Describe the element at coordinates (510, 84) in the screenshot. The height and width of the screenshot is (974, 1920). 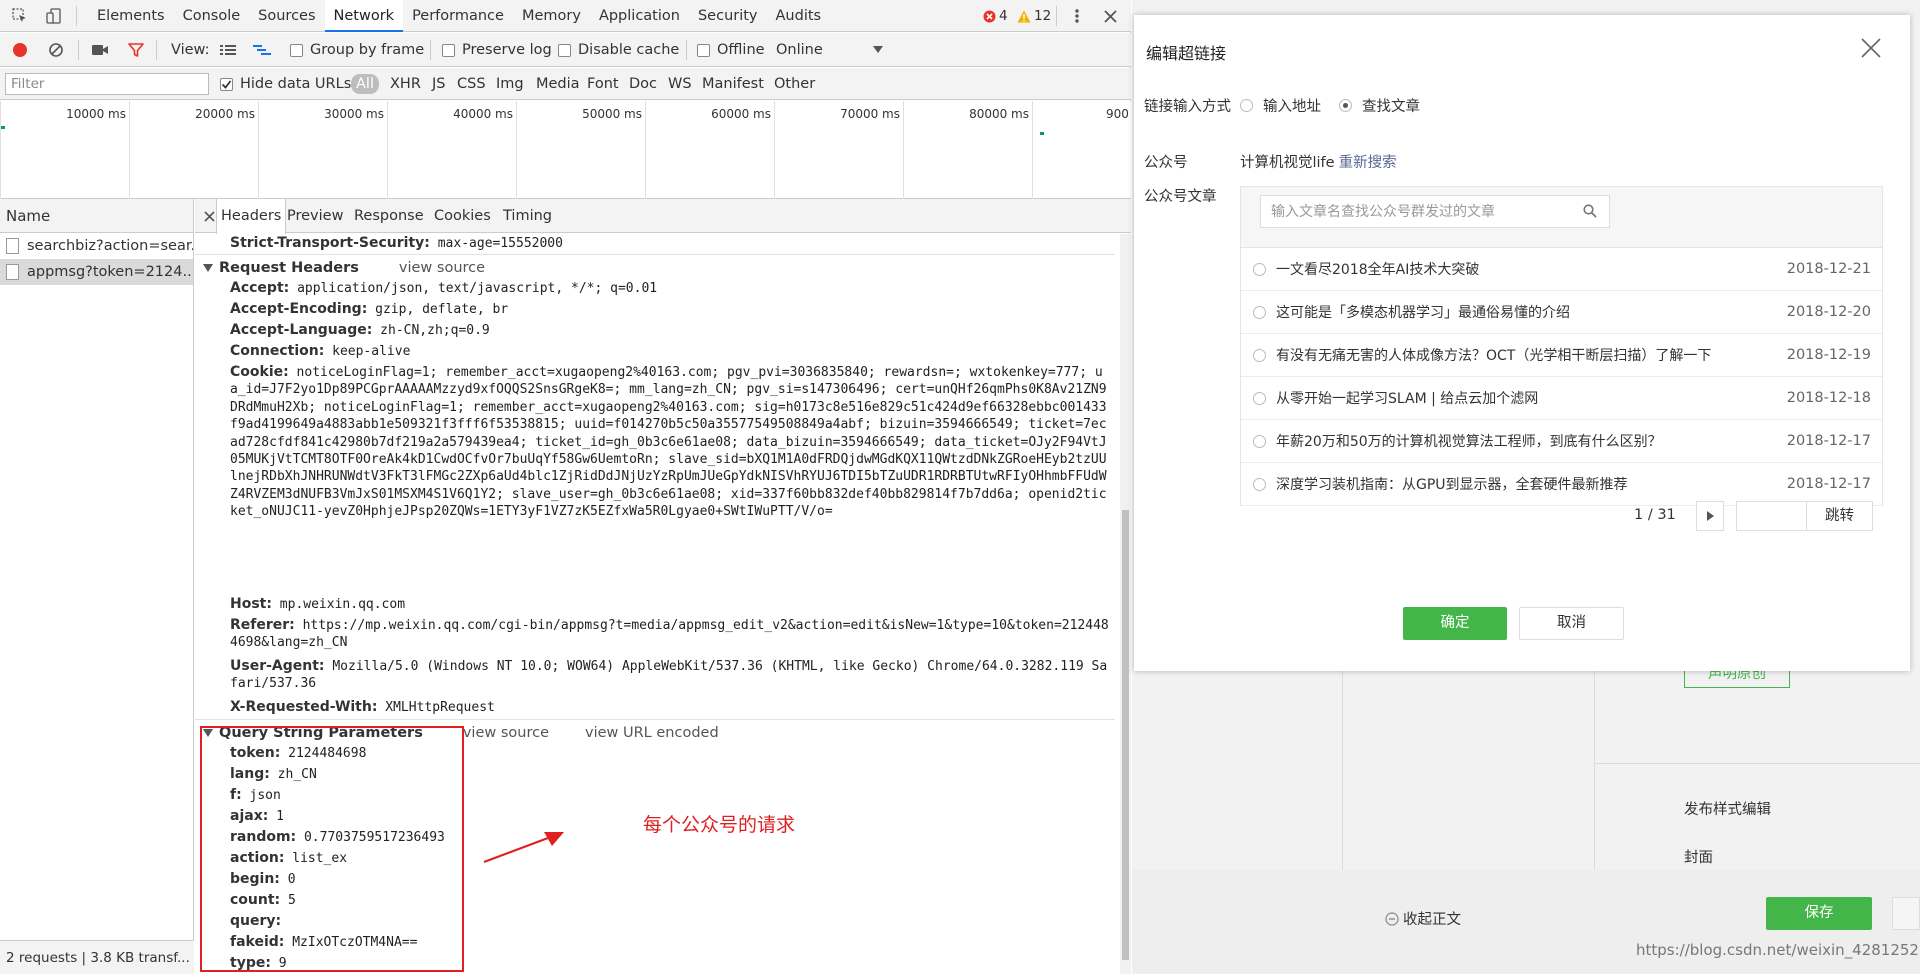
I see `type-filter-img: Img` at that location.